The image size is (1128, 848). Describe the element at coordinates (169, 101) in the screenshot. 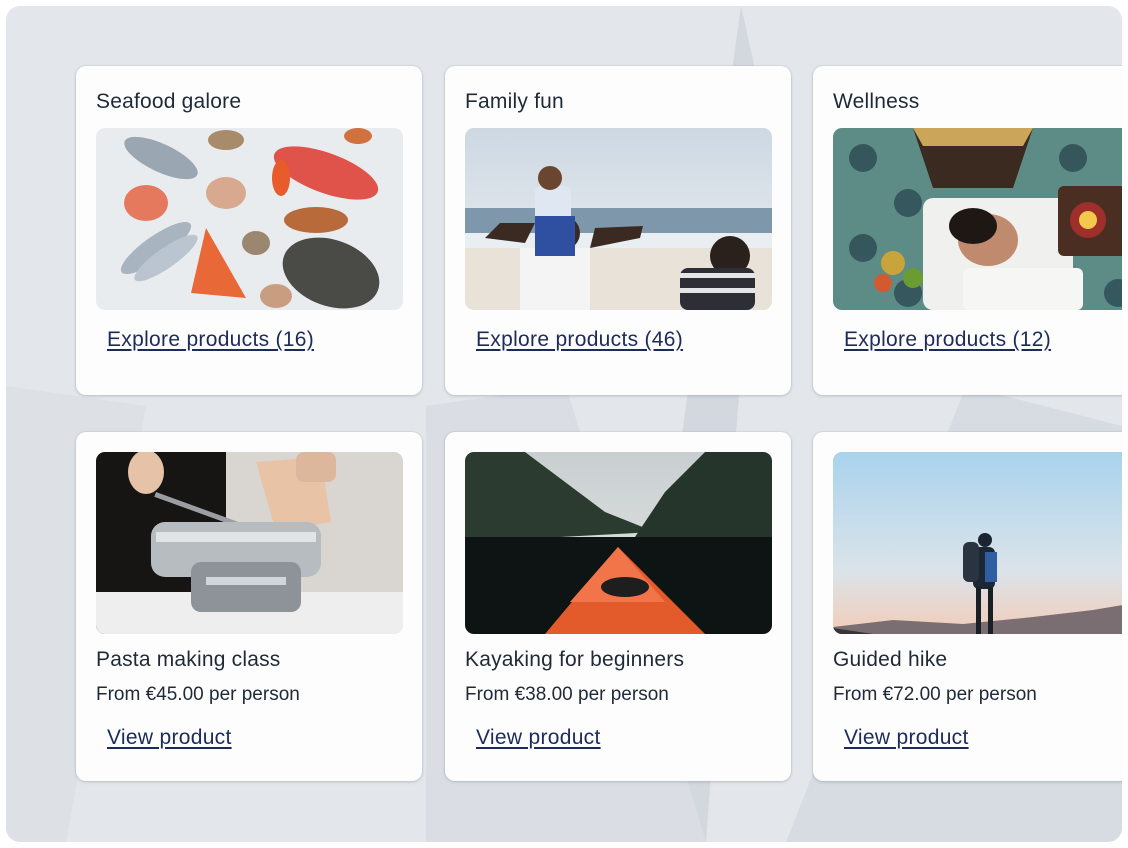

I see `card-title: Seafood galore` at that location.